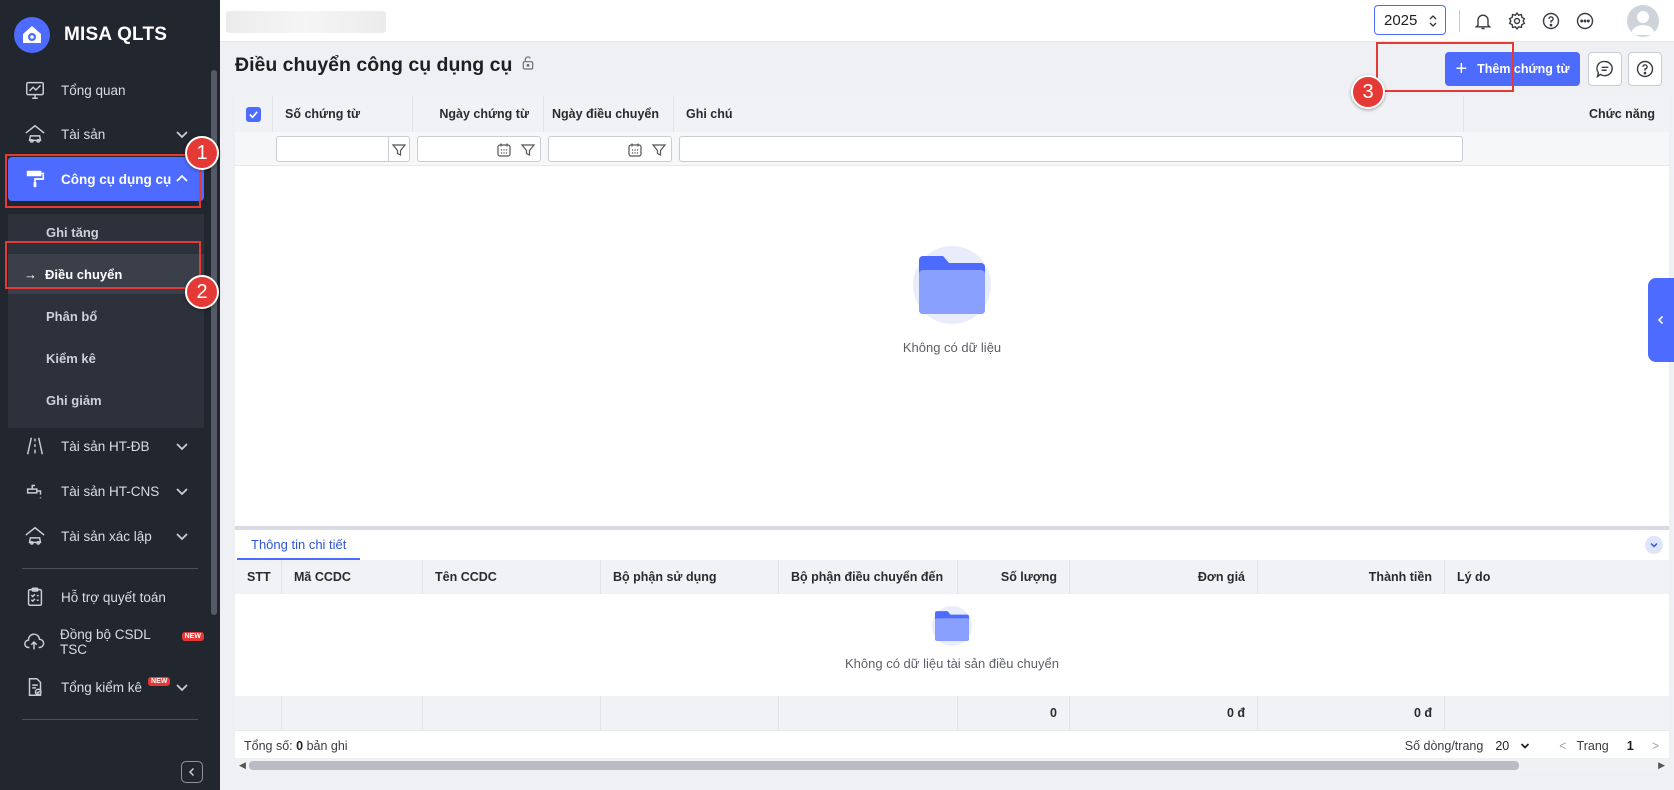 The width and height of the screenshot is (1674, 790). I want to click on rows-per-page-select: 20, so click(1513, 746).